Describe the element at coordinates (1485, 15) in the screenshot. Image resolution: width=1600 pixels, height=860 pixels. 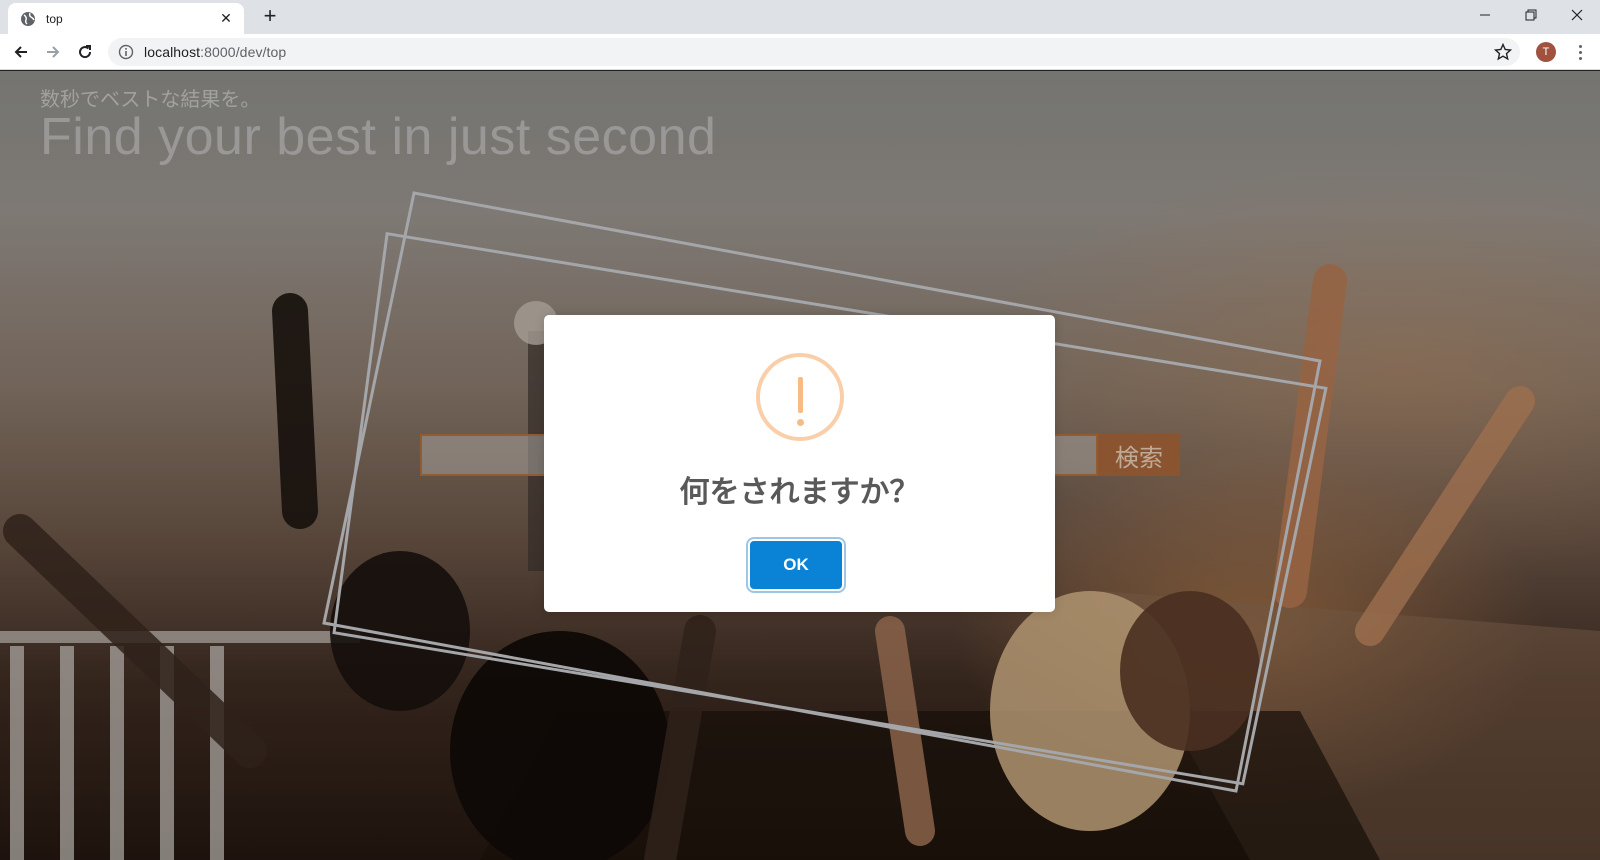
I see `minimize-icon` at that location.